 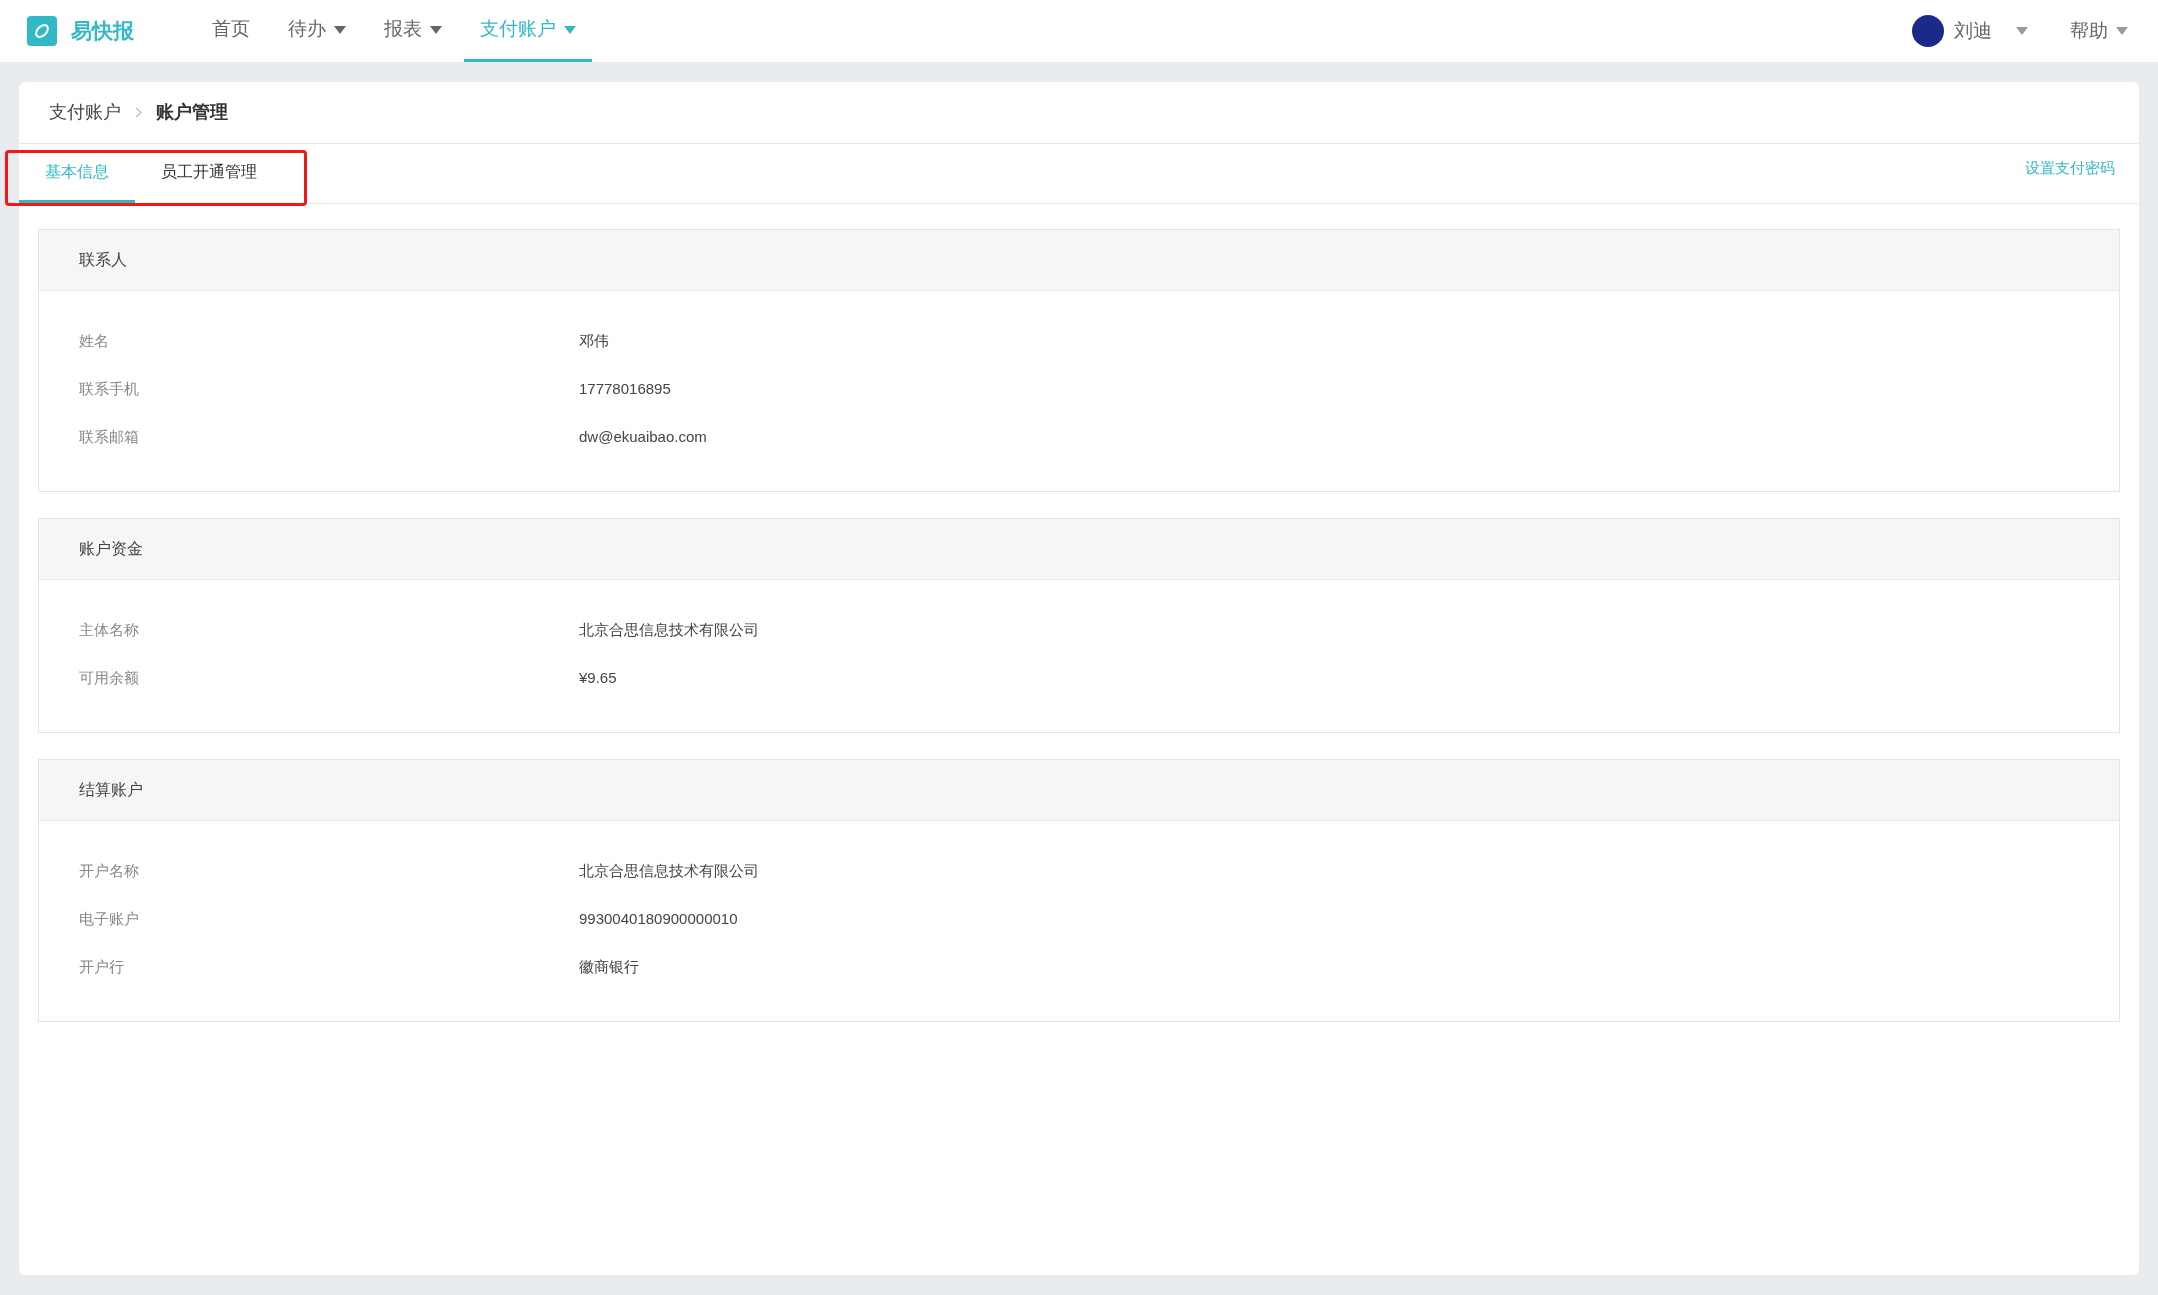 I want to click on field-label: 主体名称, so click(x=109, y=629).